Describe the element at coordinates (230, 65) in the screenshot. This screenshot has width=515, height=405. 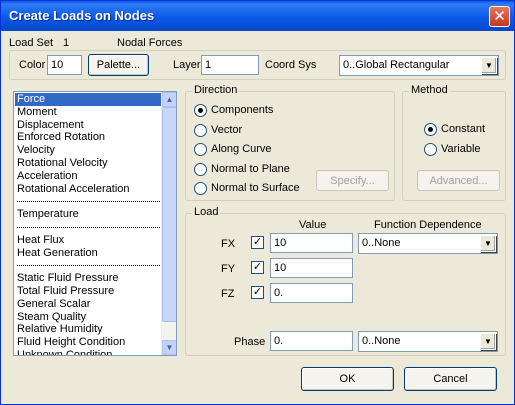
I see `layer-field: 1` at that location.